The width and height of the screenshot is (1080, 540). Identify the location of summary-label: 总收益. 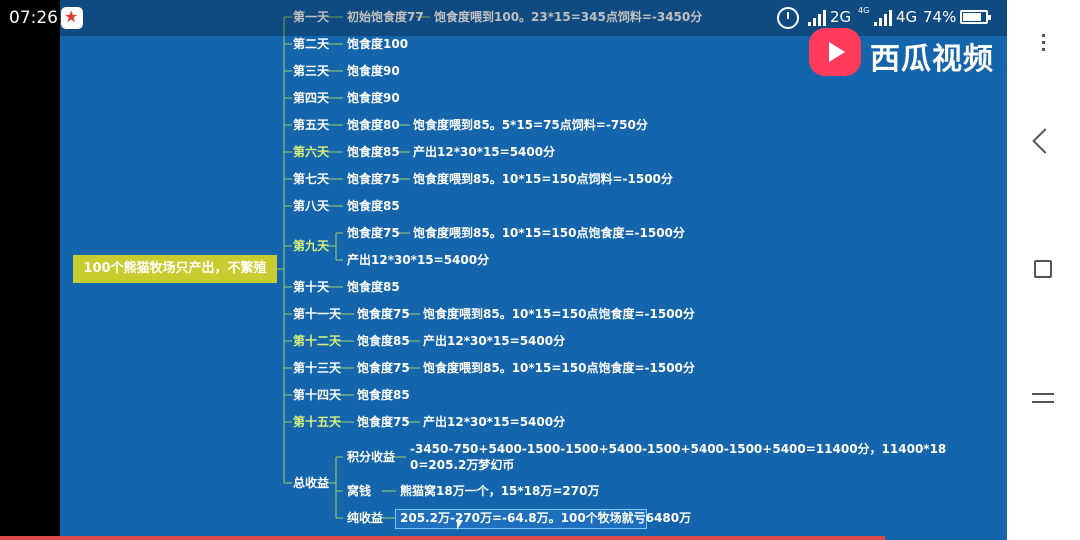
(311, 483).